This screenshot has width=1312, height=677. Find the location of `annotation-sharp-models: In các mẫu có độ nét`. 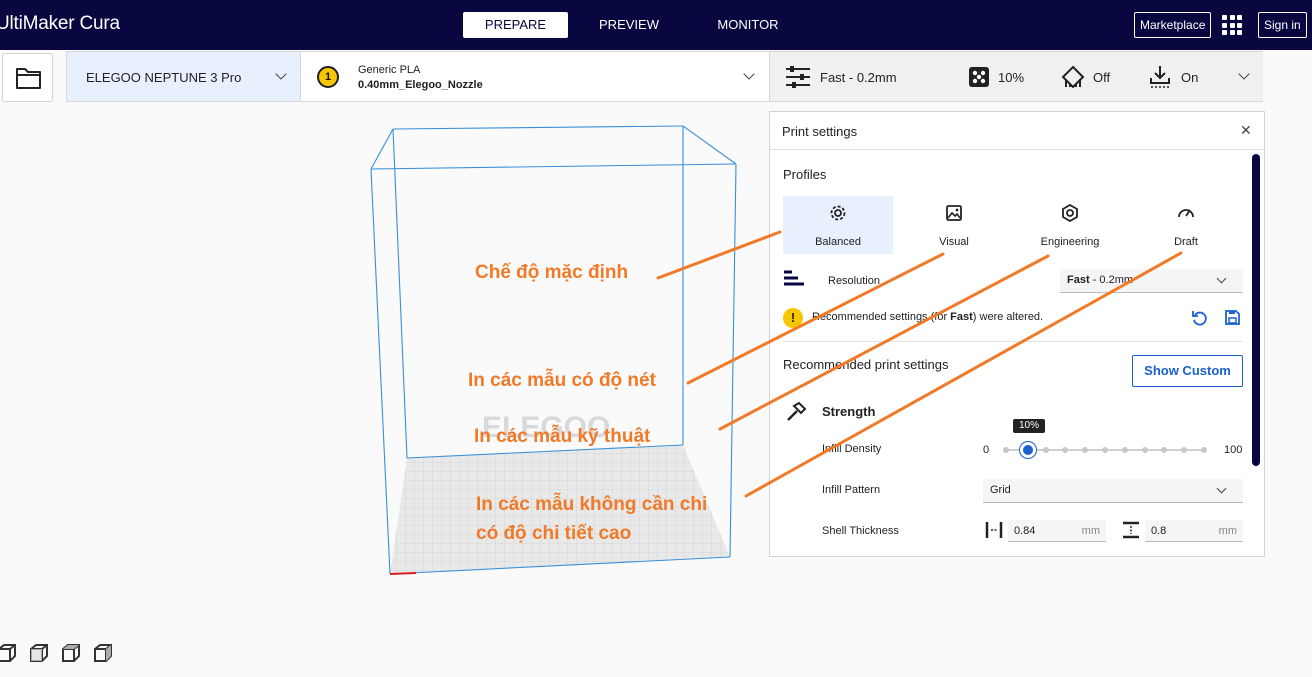

annotation-sharp-models: In các mẫu có độ nét is located at coordinates (562, 380).